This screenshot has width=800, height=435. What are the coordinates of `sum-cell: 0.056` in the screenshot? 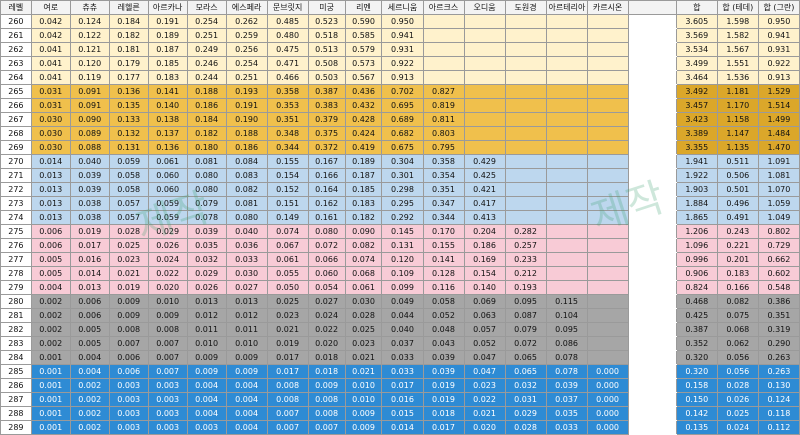 It's located at (737, 357).